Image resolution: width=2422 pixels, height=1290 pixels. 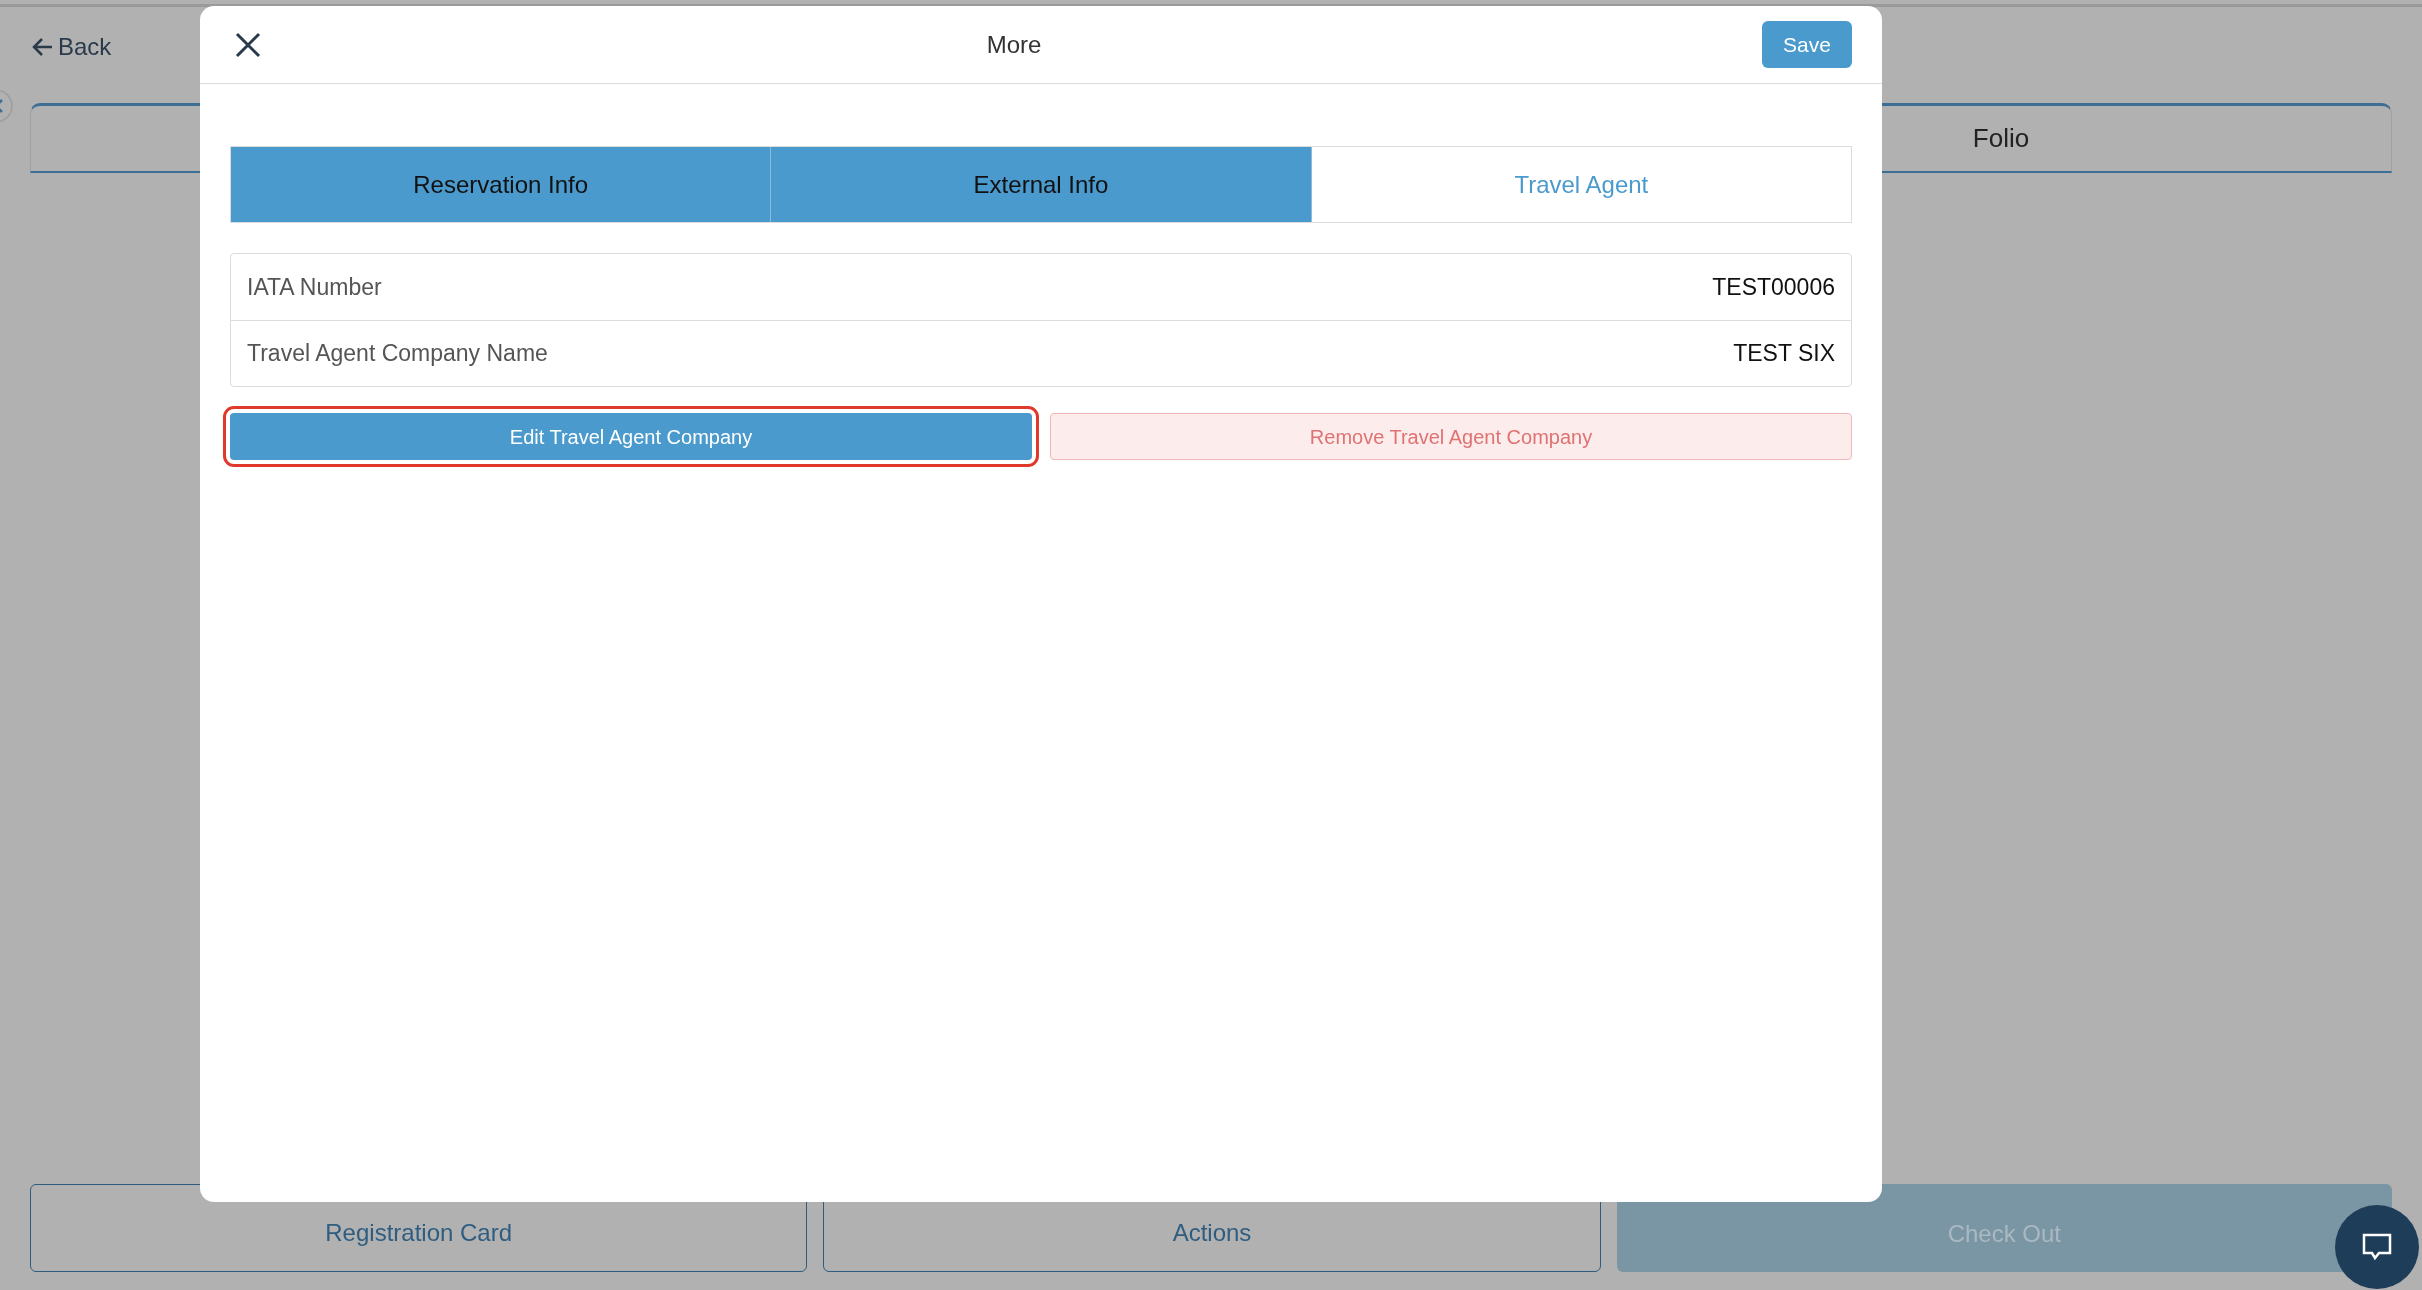 I want to click on close-icon, so click(x=248, y=44).